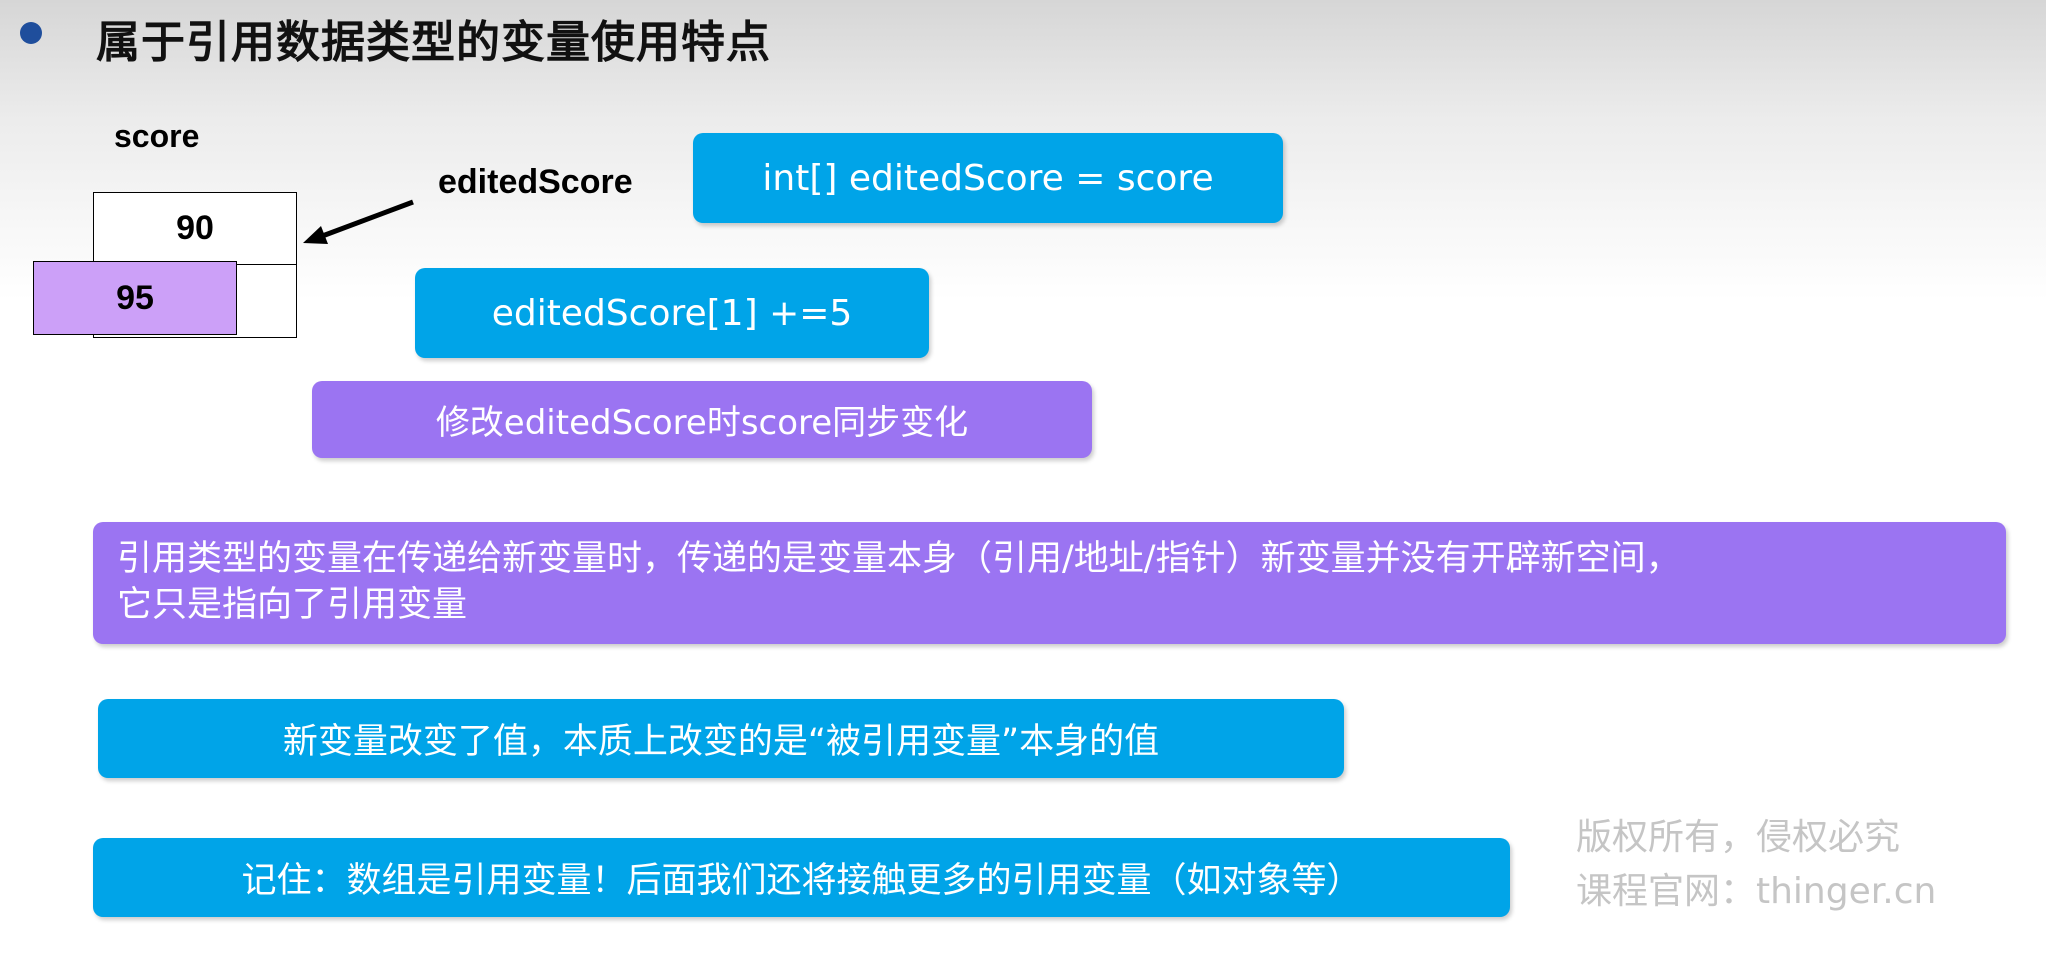 This screenshot has width=2046, height=970. What do you see at coordinates (801, 877) in the screenshot?
I see `remember-box: 记住：数组是引用变量！后面我们还将接触更多的引用变量（如对象等）` at bounding box center [801, 877].